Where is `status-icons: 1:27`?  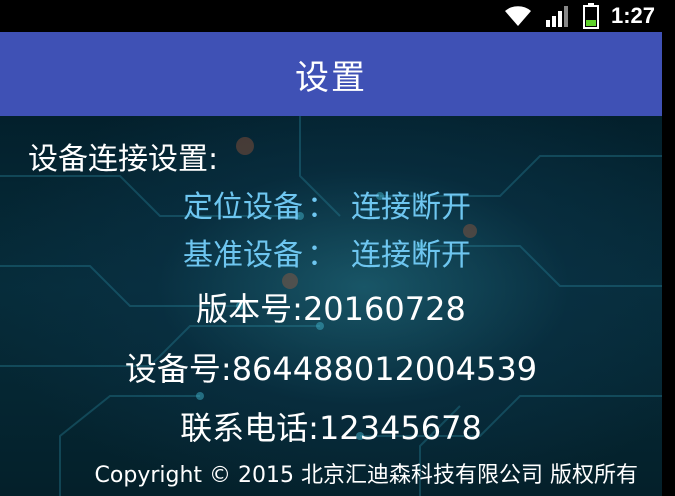 status-icons: 1:27 is located at coordinates (579, 16).